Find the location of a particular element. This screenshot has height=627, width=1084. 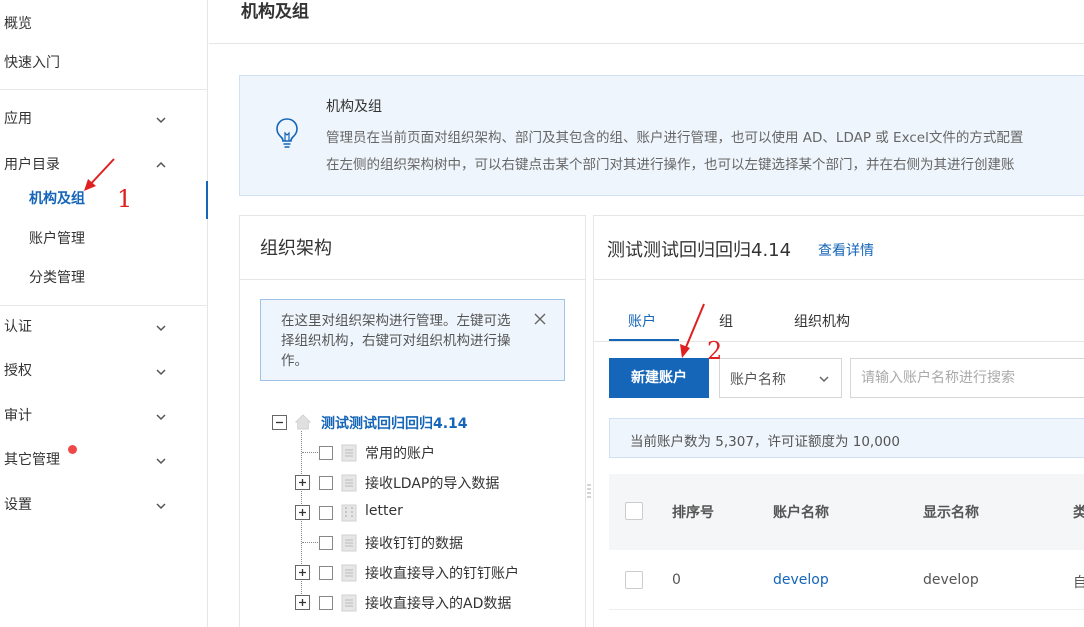

active-indicator is located at coordinates (207, 200).